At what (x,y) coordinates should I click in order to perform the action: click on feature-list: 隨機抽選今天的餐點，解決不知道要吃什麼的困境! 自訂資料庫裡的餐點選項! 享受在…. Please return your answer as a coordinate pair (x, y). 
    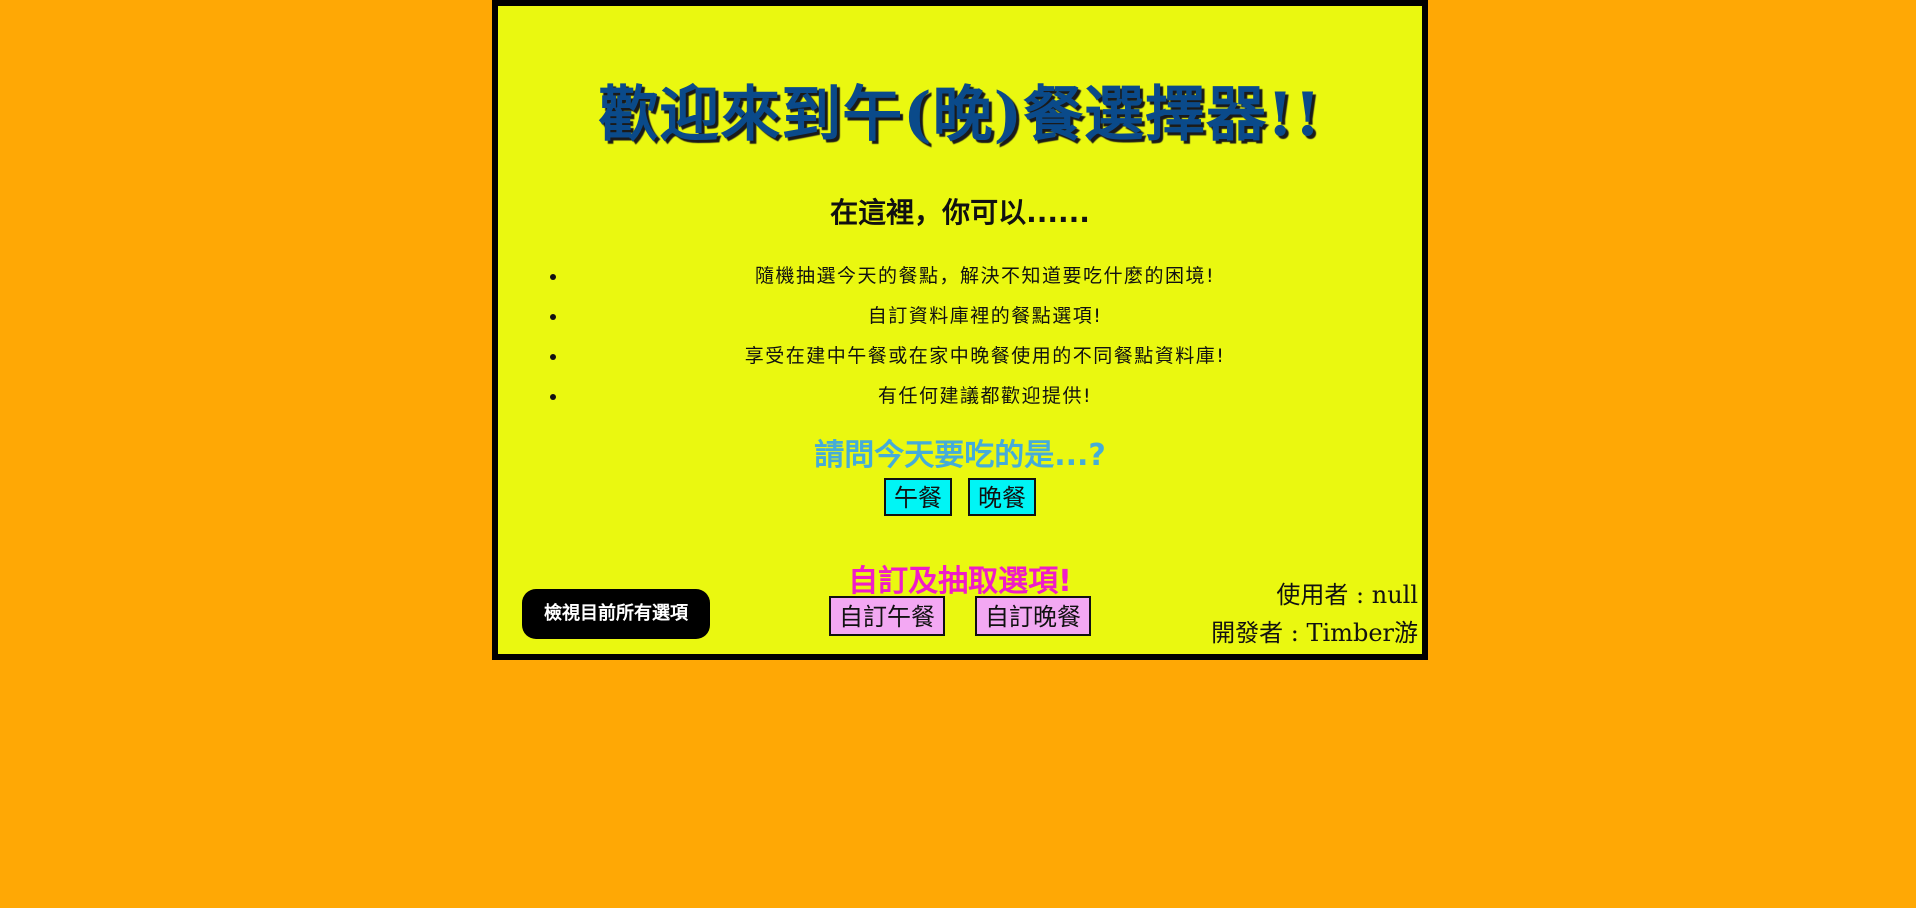
    Looking at the image, I should click on (980, 336).